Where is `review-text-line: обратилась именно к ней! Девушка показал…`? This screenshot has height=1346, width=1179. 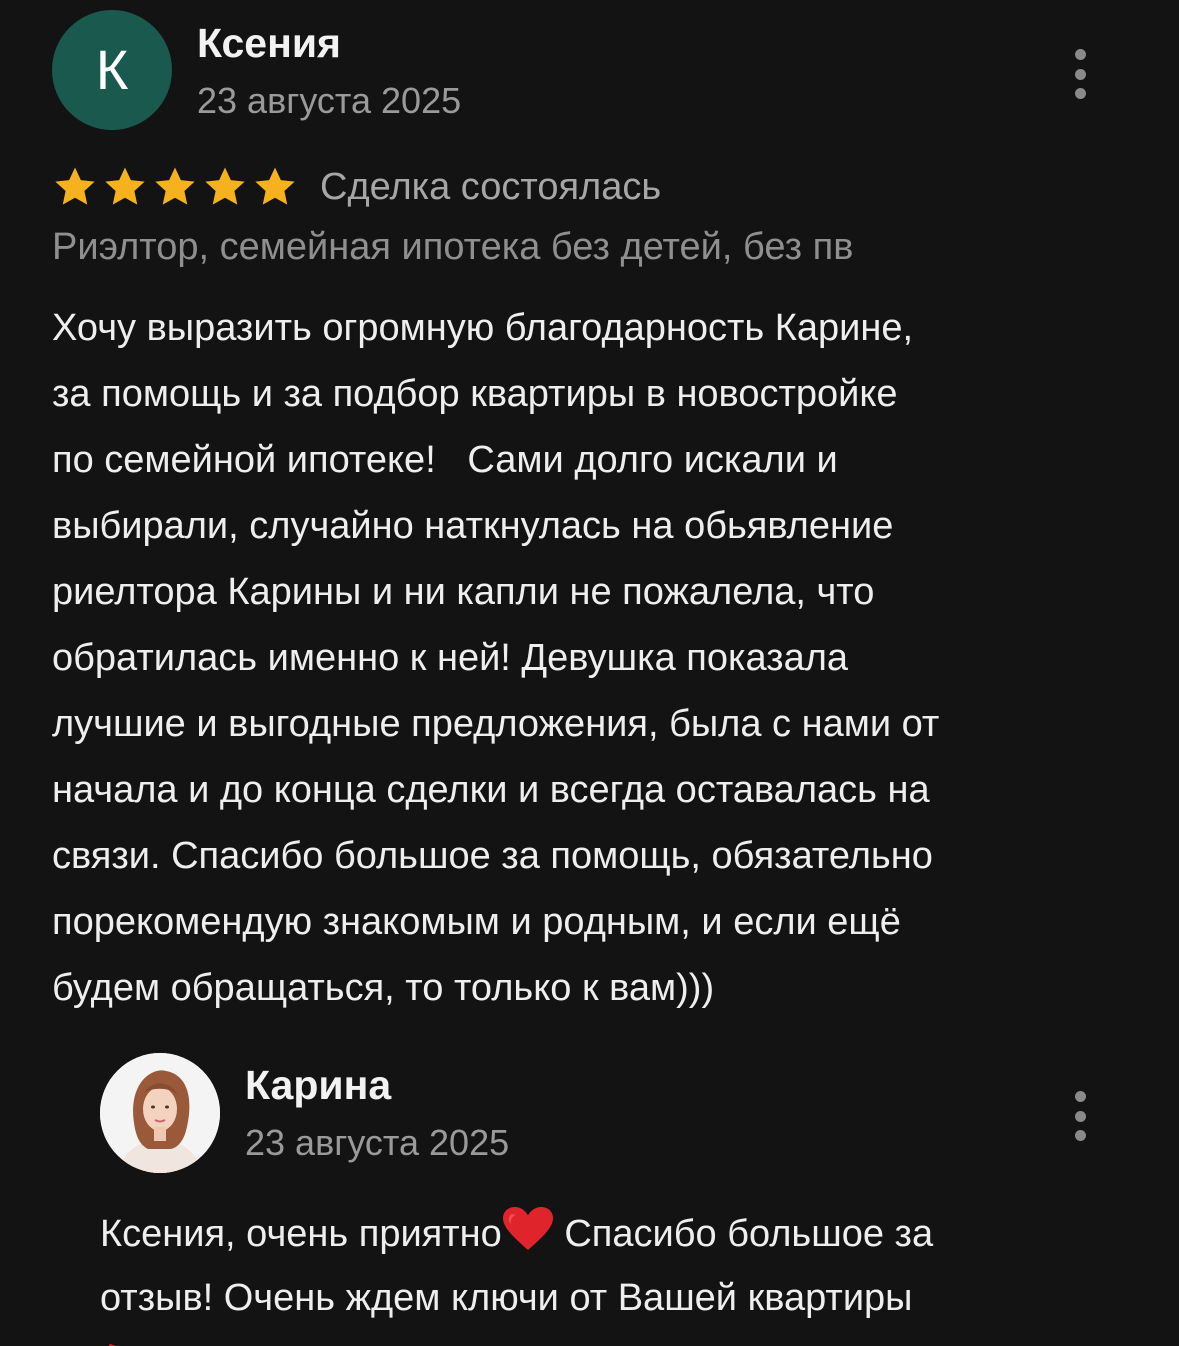 review-text-line: обратилась именно к ней! Девушка показал… is located at coordinates (450, 658).